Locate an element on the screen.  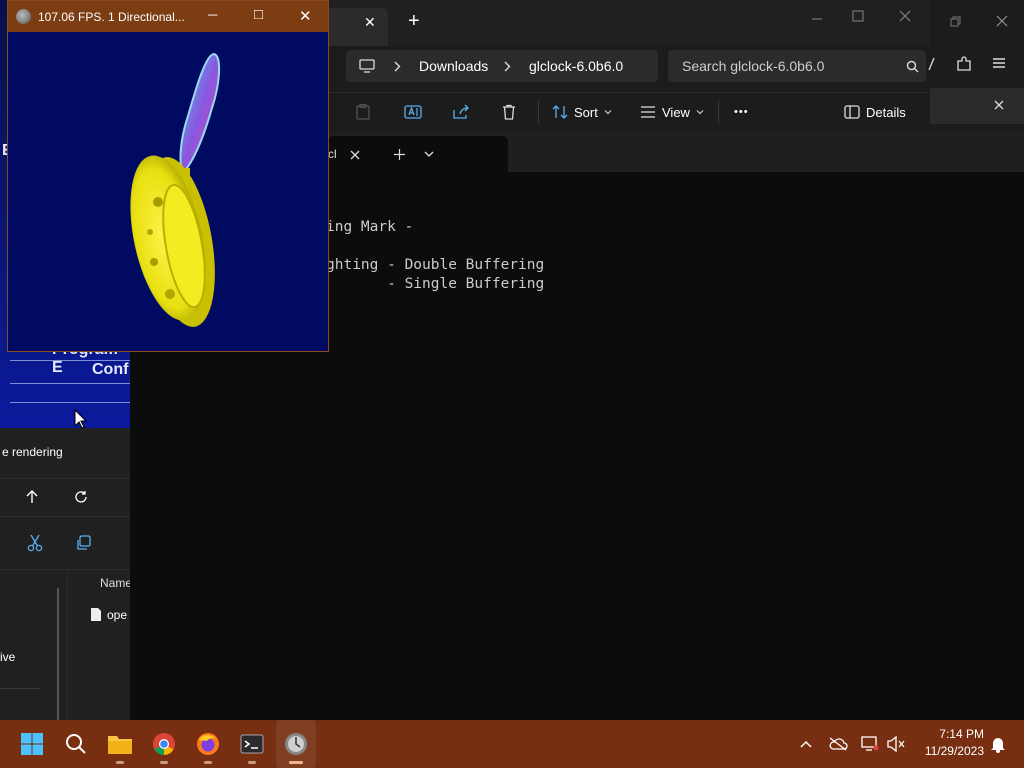
show-hidden-icons-button is located at coordinates (806, 744).